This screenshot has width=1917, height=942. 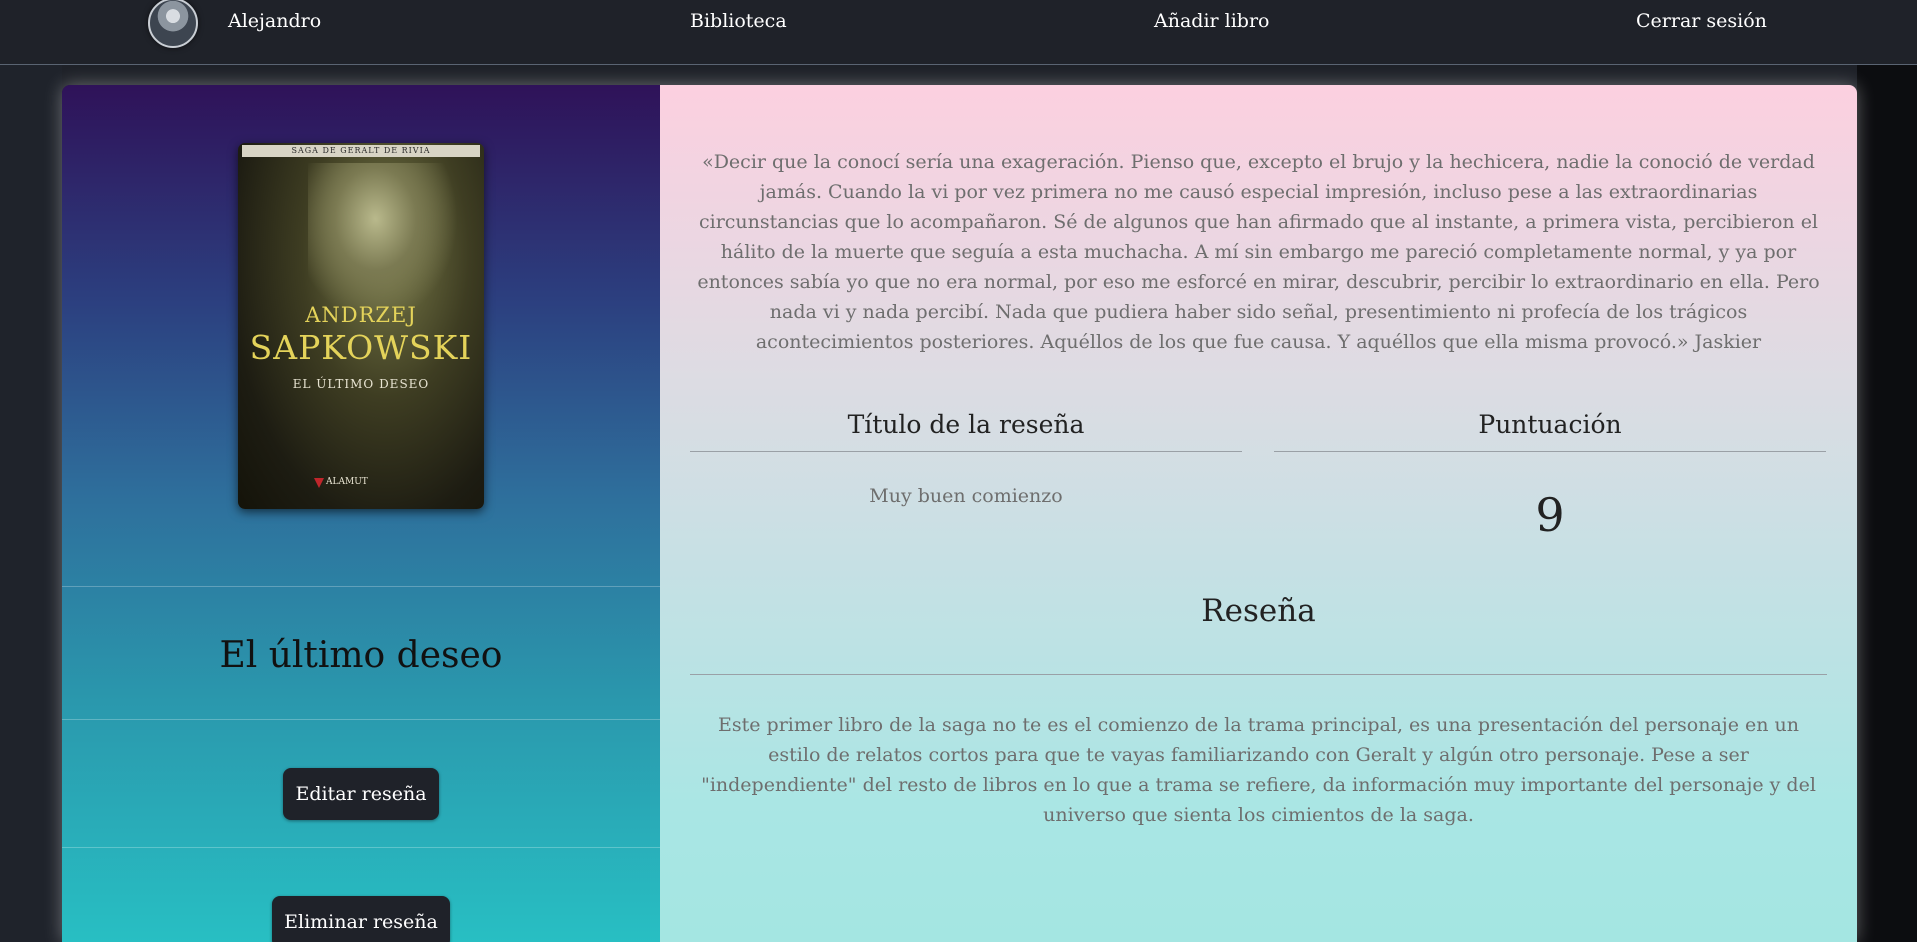 What do you see at coordinates (1550, 515) in the screenshot?
I see `score-value: 9` at bounding box center [1550, 515].